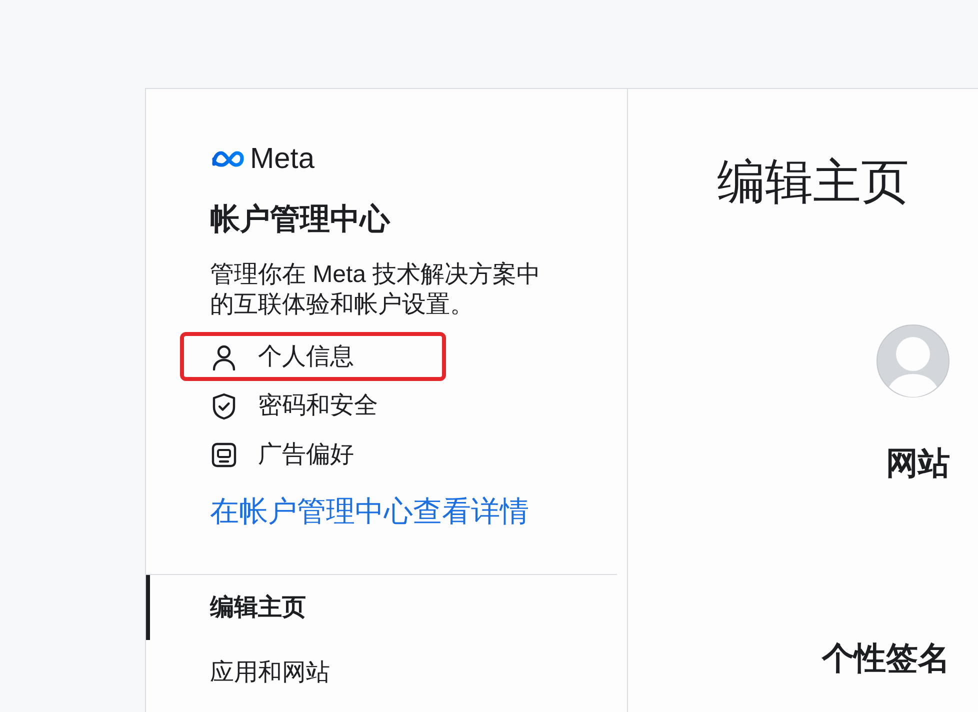 Image resolution: width=978 pixels, height=712 pixels. What do you see at coordinates (301, 220) in the screenshot?
I see `section-title: 帐户管理中心` at bounding box center [301, 220].